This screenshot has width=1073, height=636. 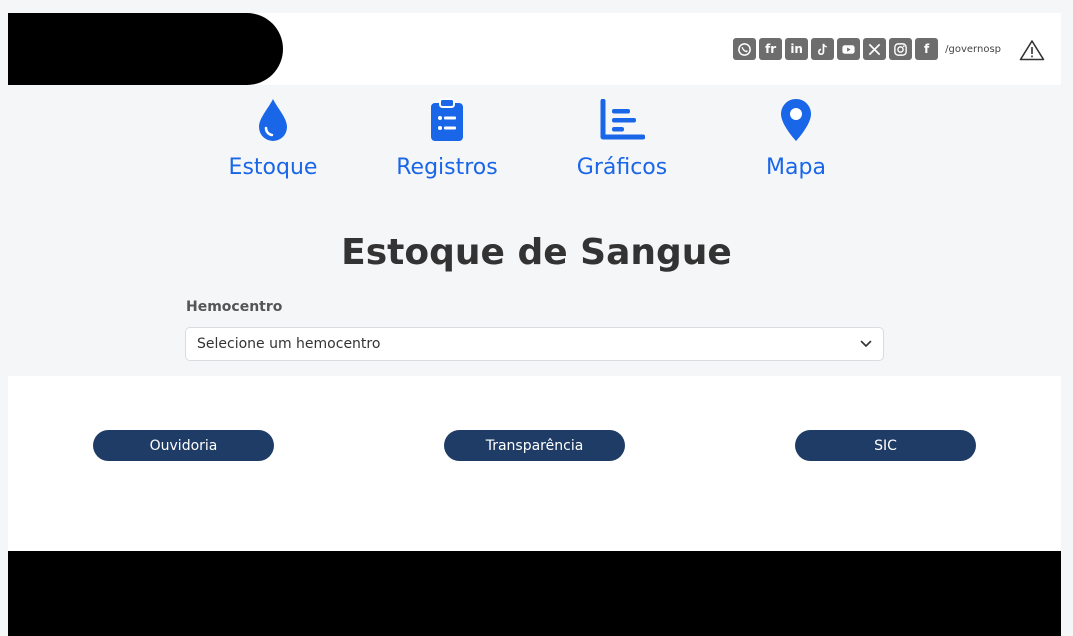 I want to click on top-header: fr in f /governosp, so click(x=534, y=49).